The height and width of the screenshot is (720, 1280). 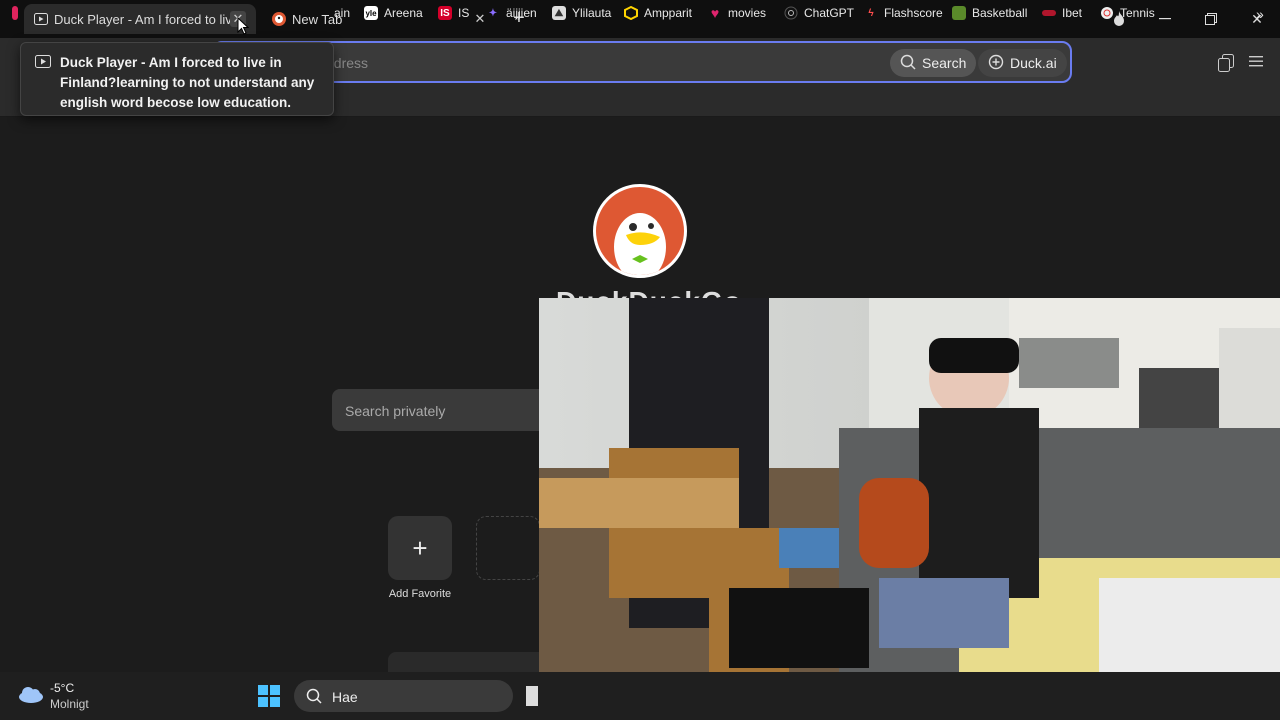 I want to click on chevron-right-icon: », so click(x=1260, y=14).